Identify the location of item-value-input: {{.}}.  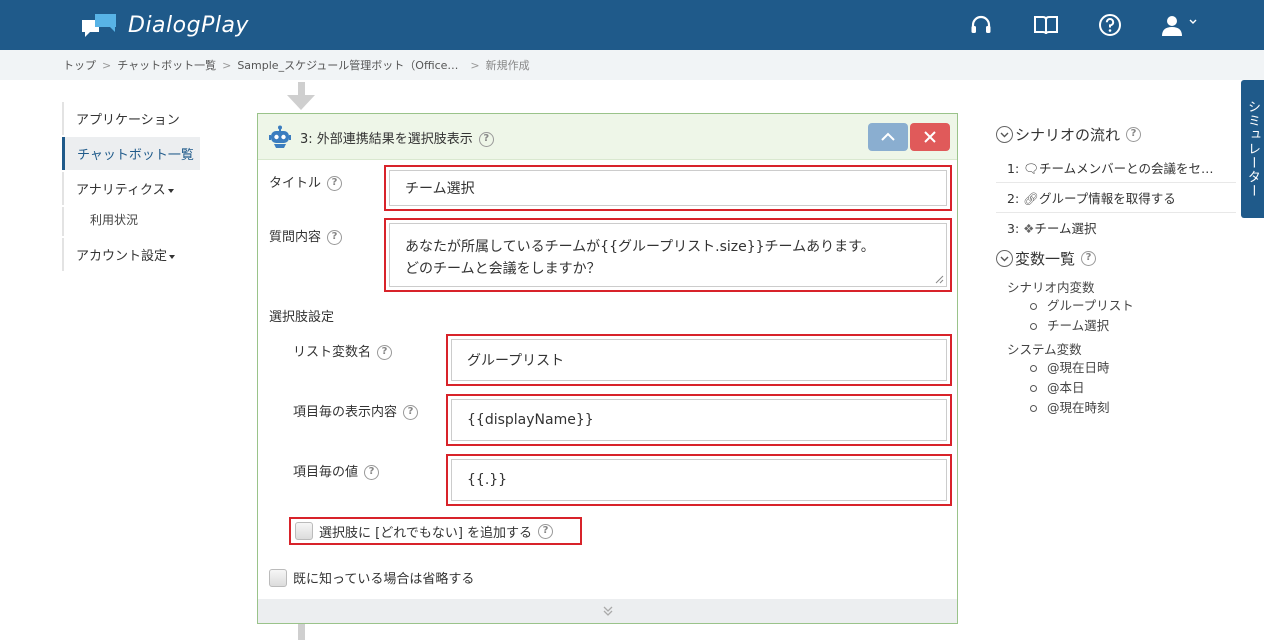
(699, 480).